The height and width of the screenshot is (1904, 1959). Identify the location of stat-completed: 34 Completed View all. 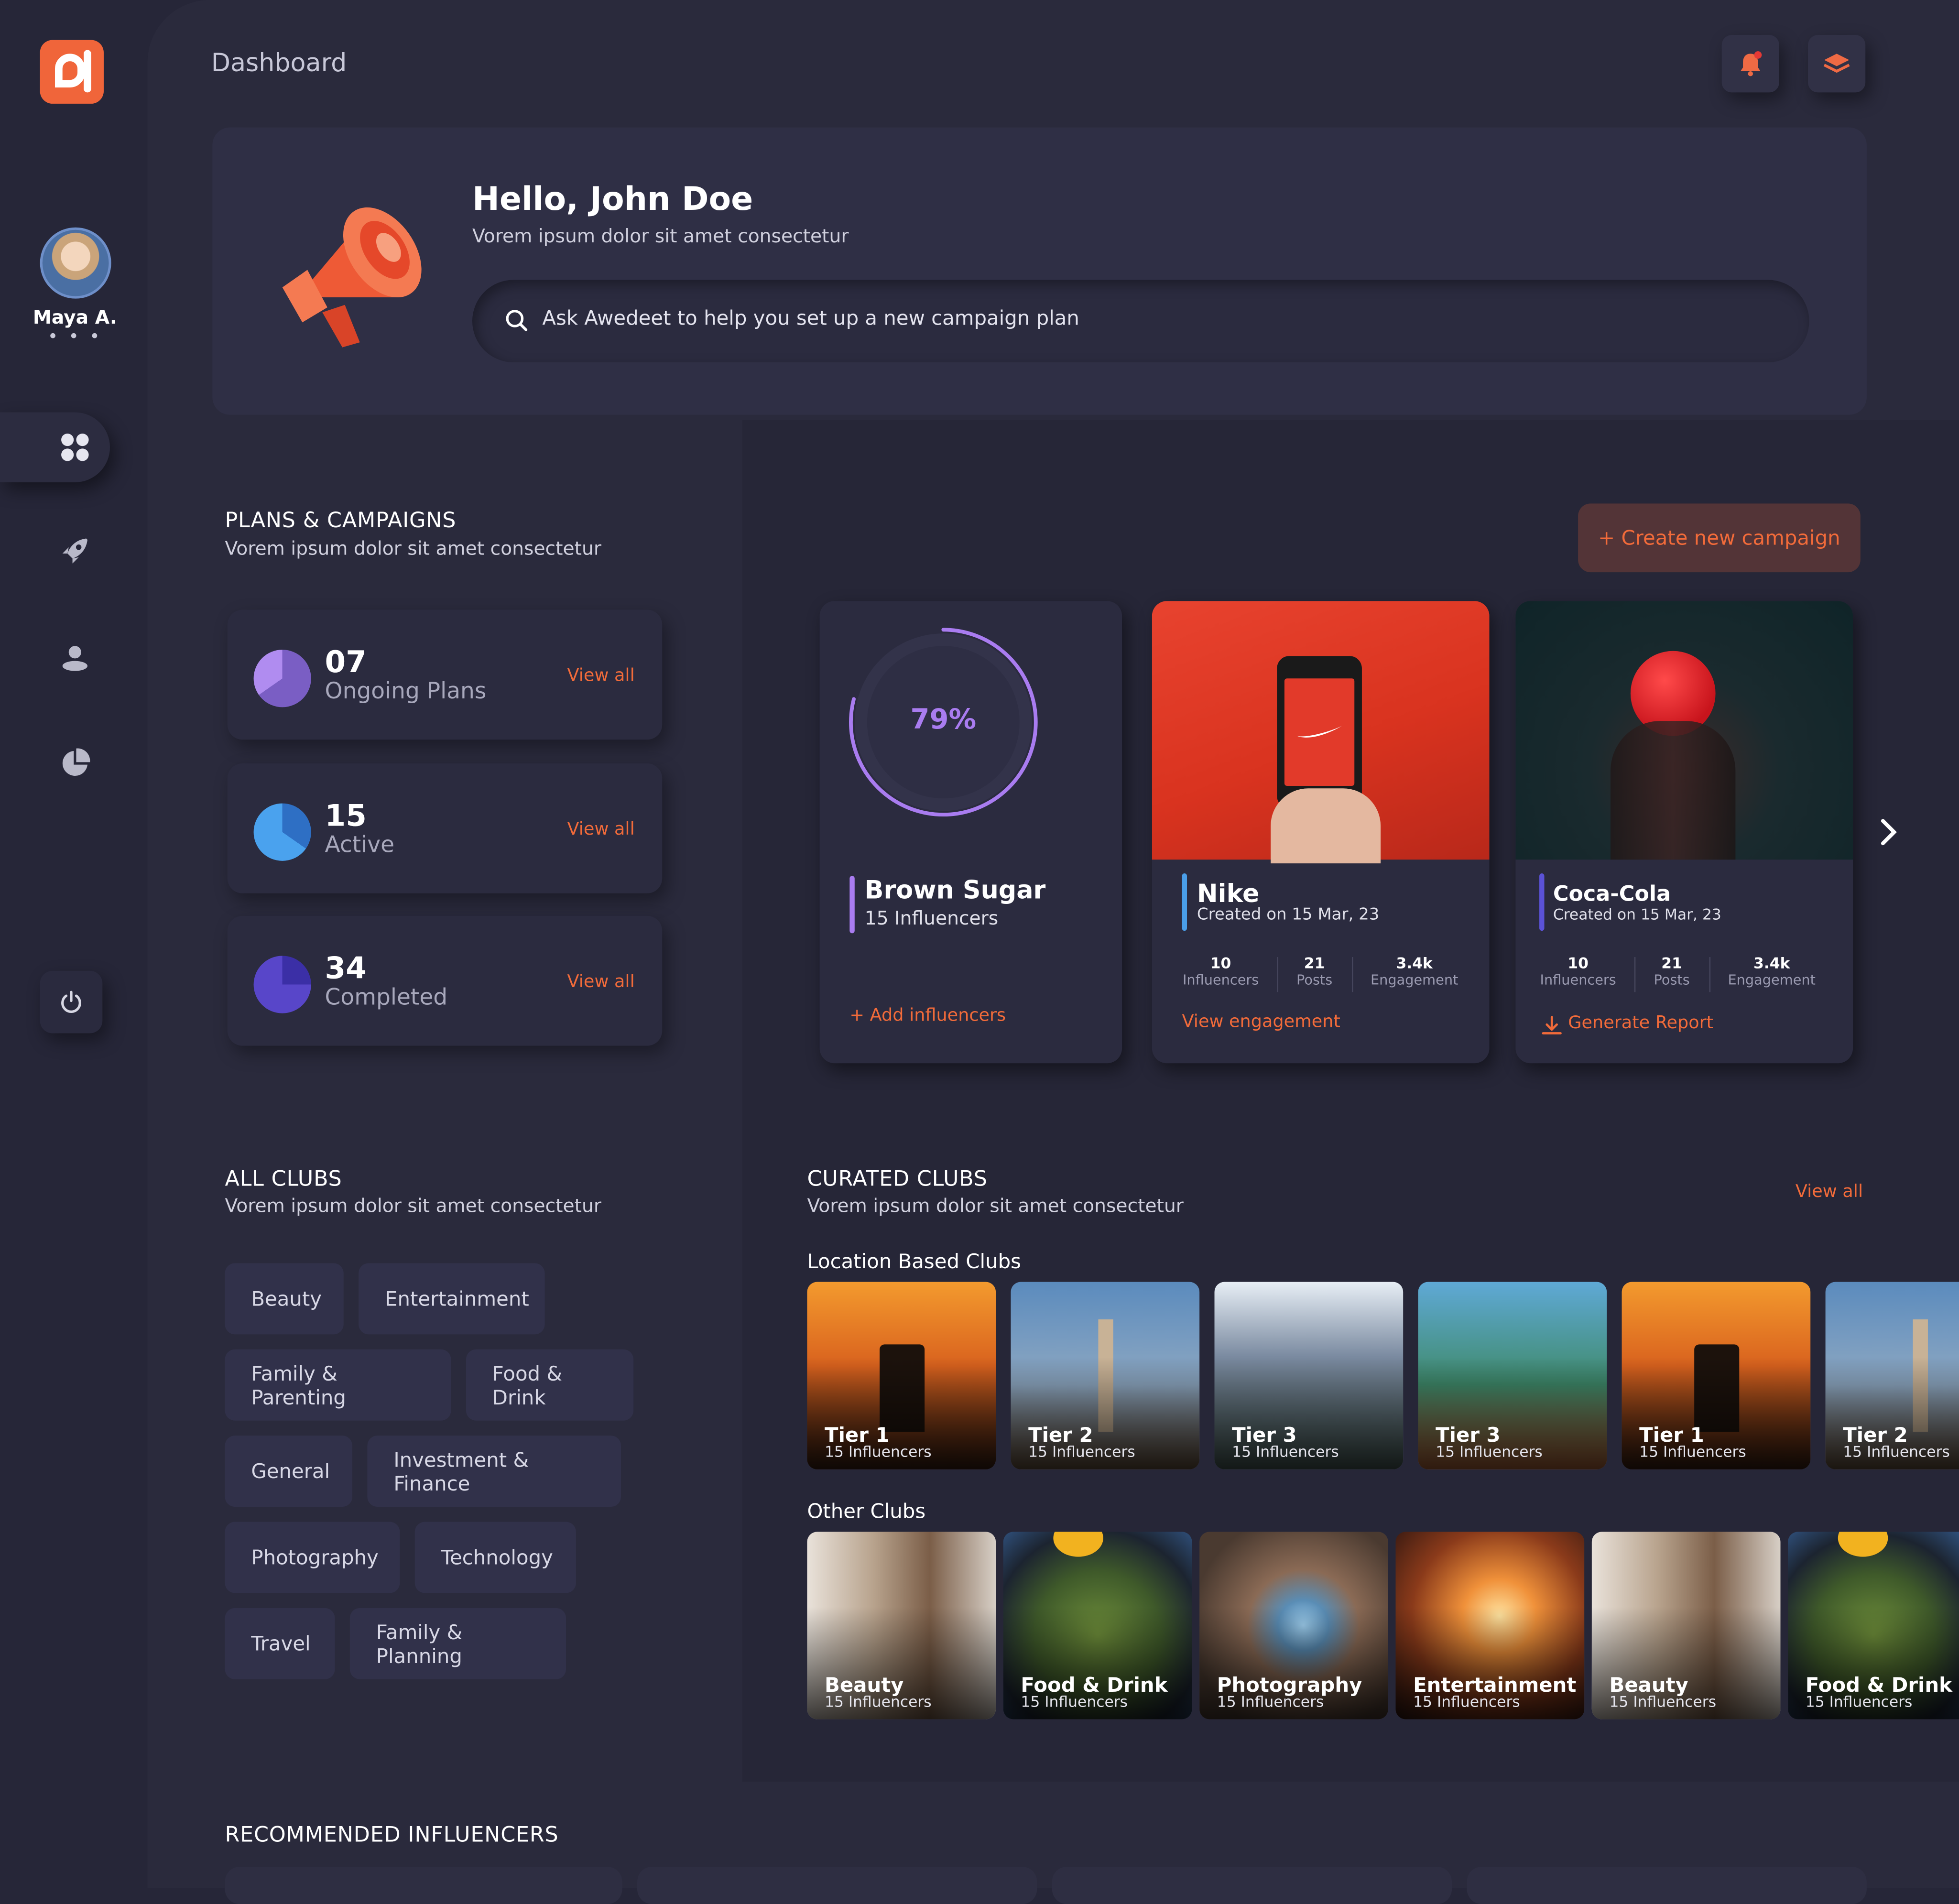
(445, 980).